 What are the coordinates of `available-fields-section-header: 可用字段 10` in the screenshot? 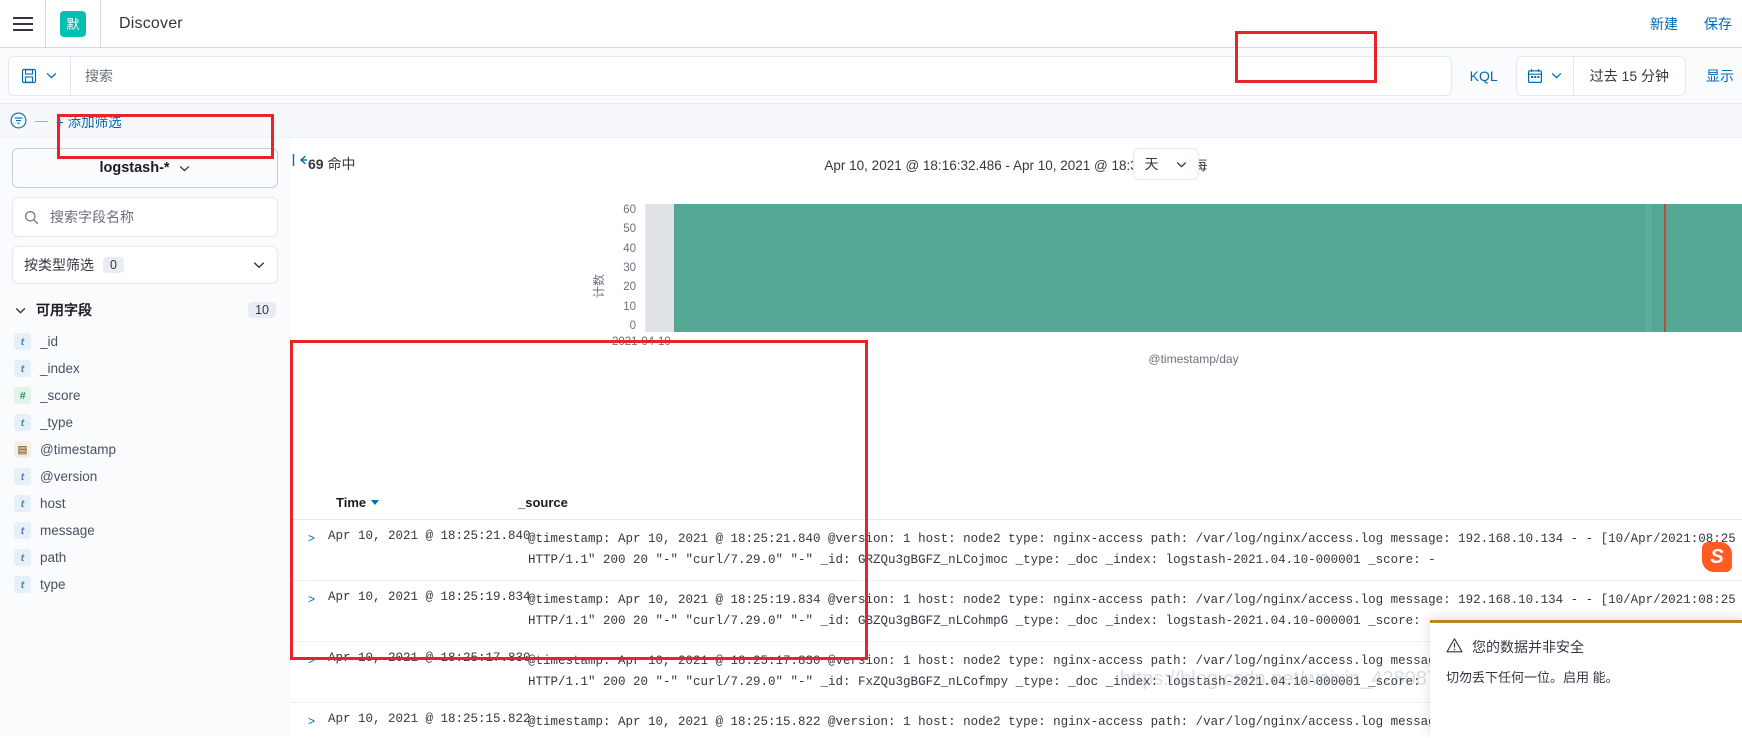 It's located at (145, 311).